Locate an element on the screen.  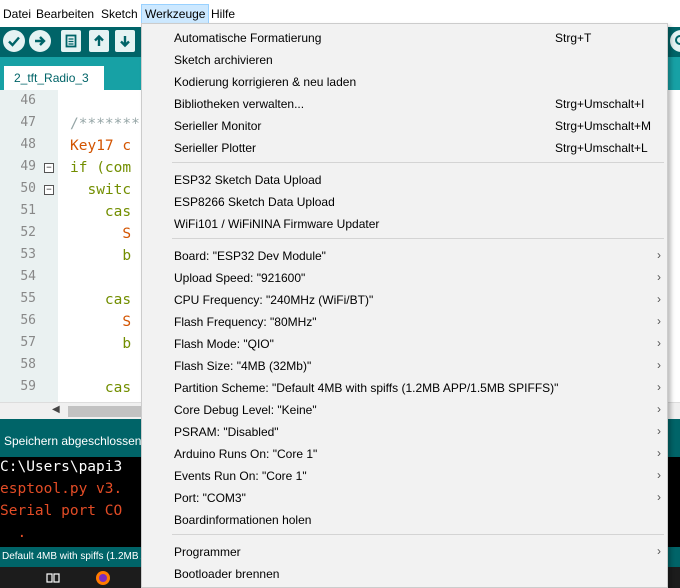
console-line: C:\Users\papi3 is located at coordinates (61, 467).